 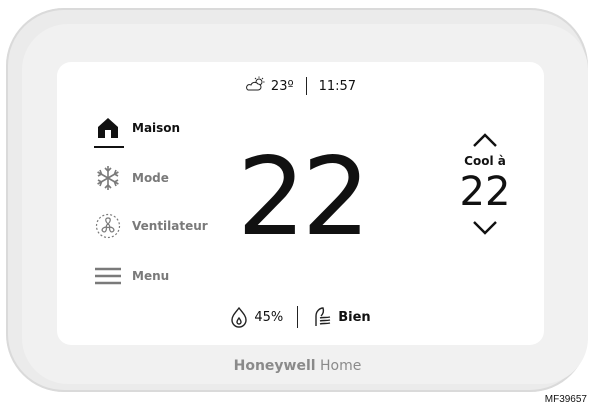 What do you see at coordinates (156, 128) in the screenshot?
I see `nav-label-maison: Maison` at bounding box center [156, 128].